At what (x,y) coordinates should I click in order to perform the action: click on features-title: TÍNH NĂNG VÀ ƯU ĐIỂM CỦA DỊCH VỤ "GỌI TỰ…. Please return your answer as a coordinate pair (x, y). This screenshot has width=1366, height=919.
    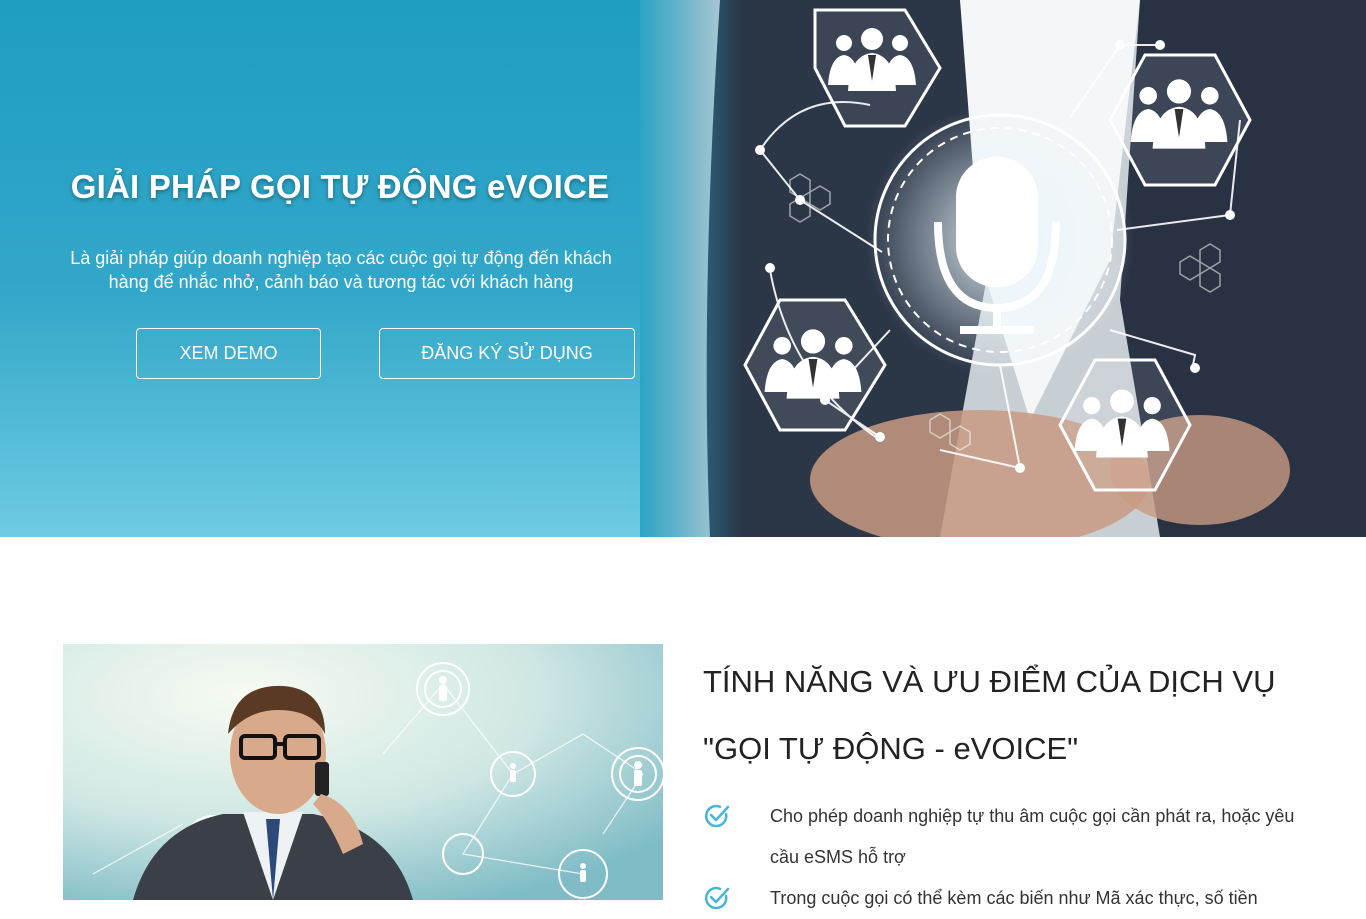
    Looking at the image, I should click on (989, 715).